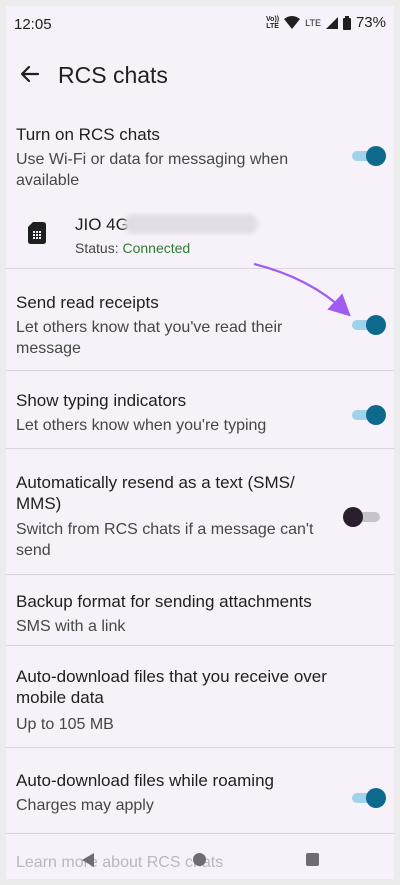 The width and height of the screenshot is (400, 885). I want to click on sim-status-value: Connected, so click(156, 248).